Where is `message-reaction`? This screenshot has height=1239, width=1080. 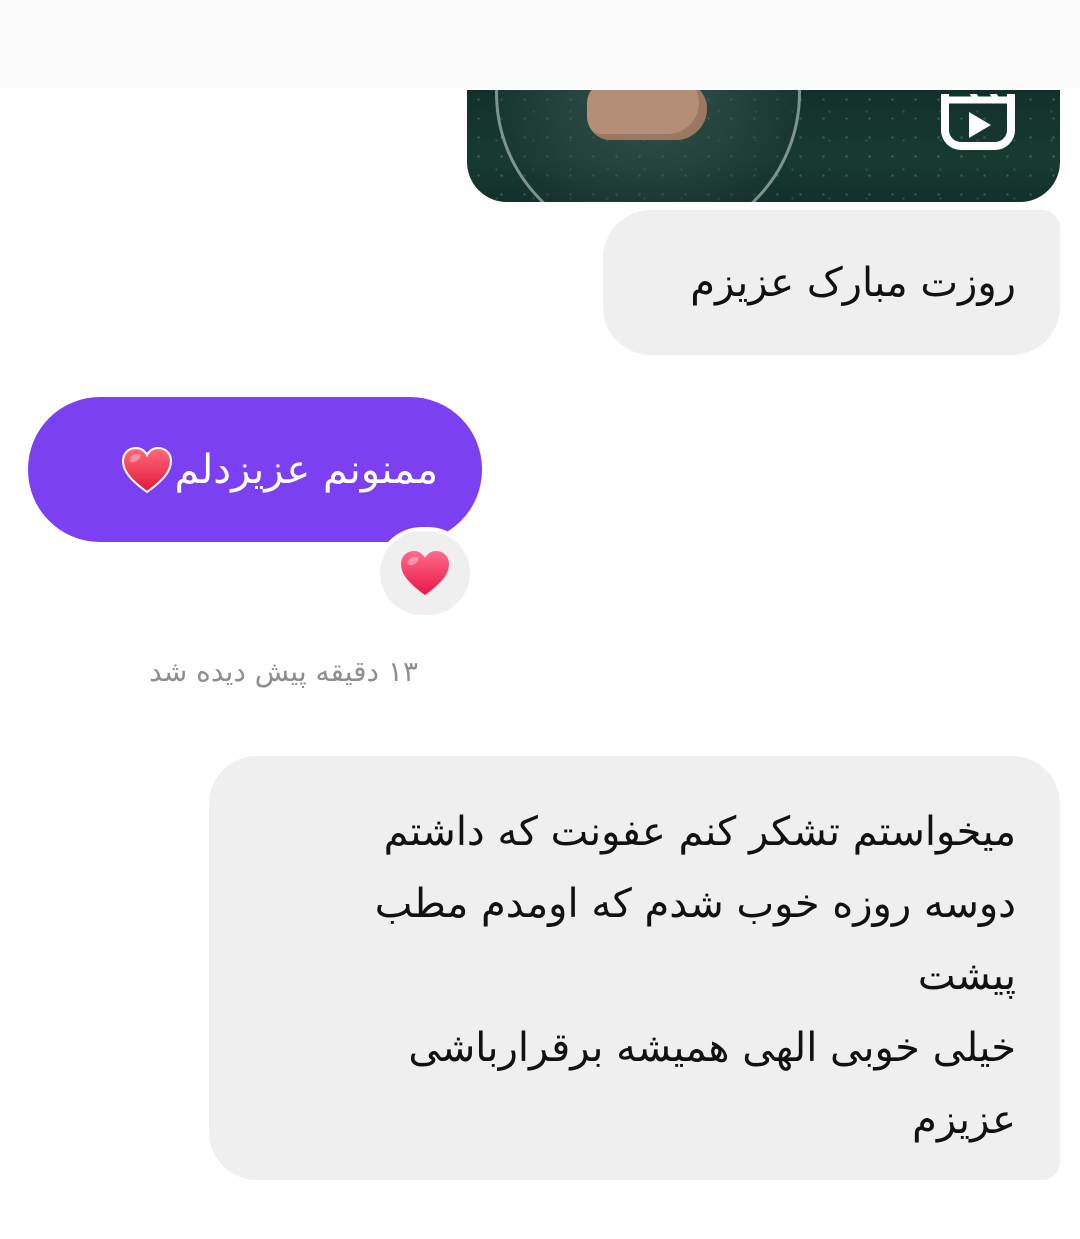
message-reaction is located at coordinates (425, 573).